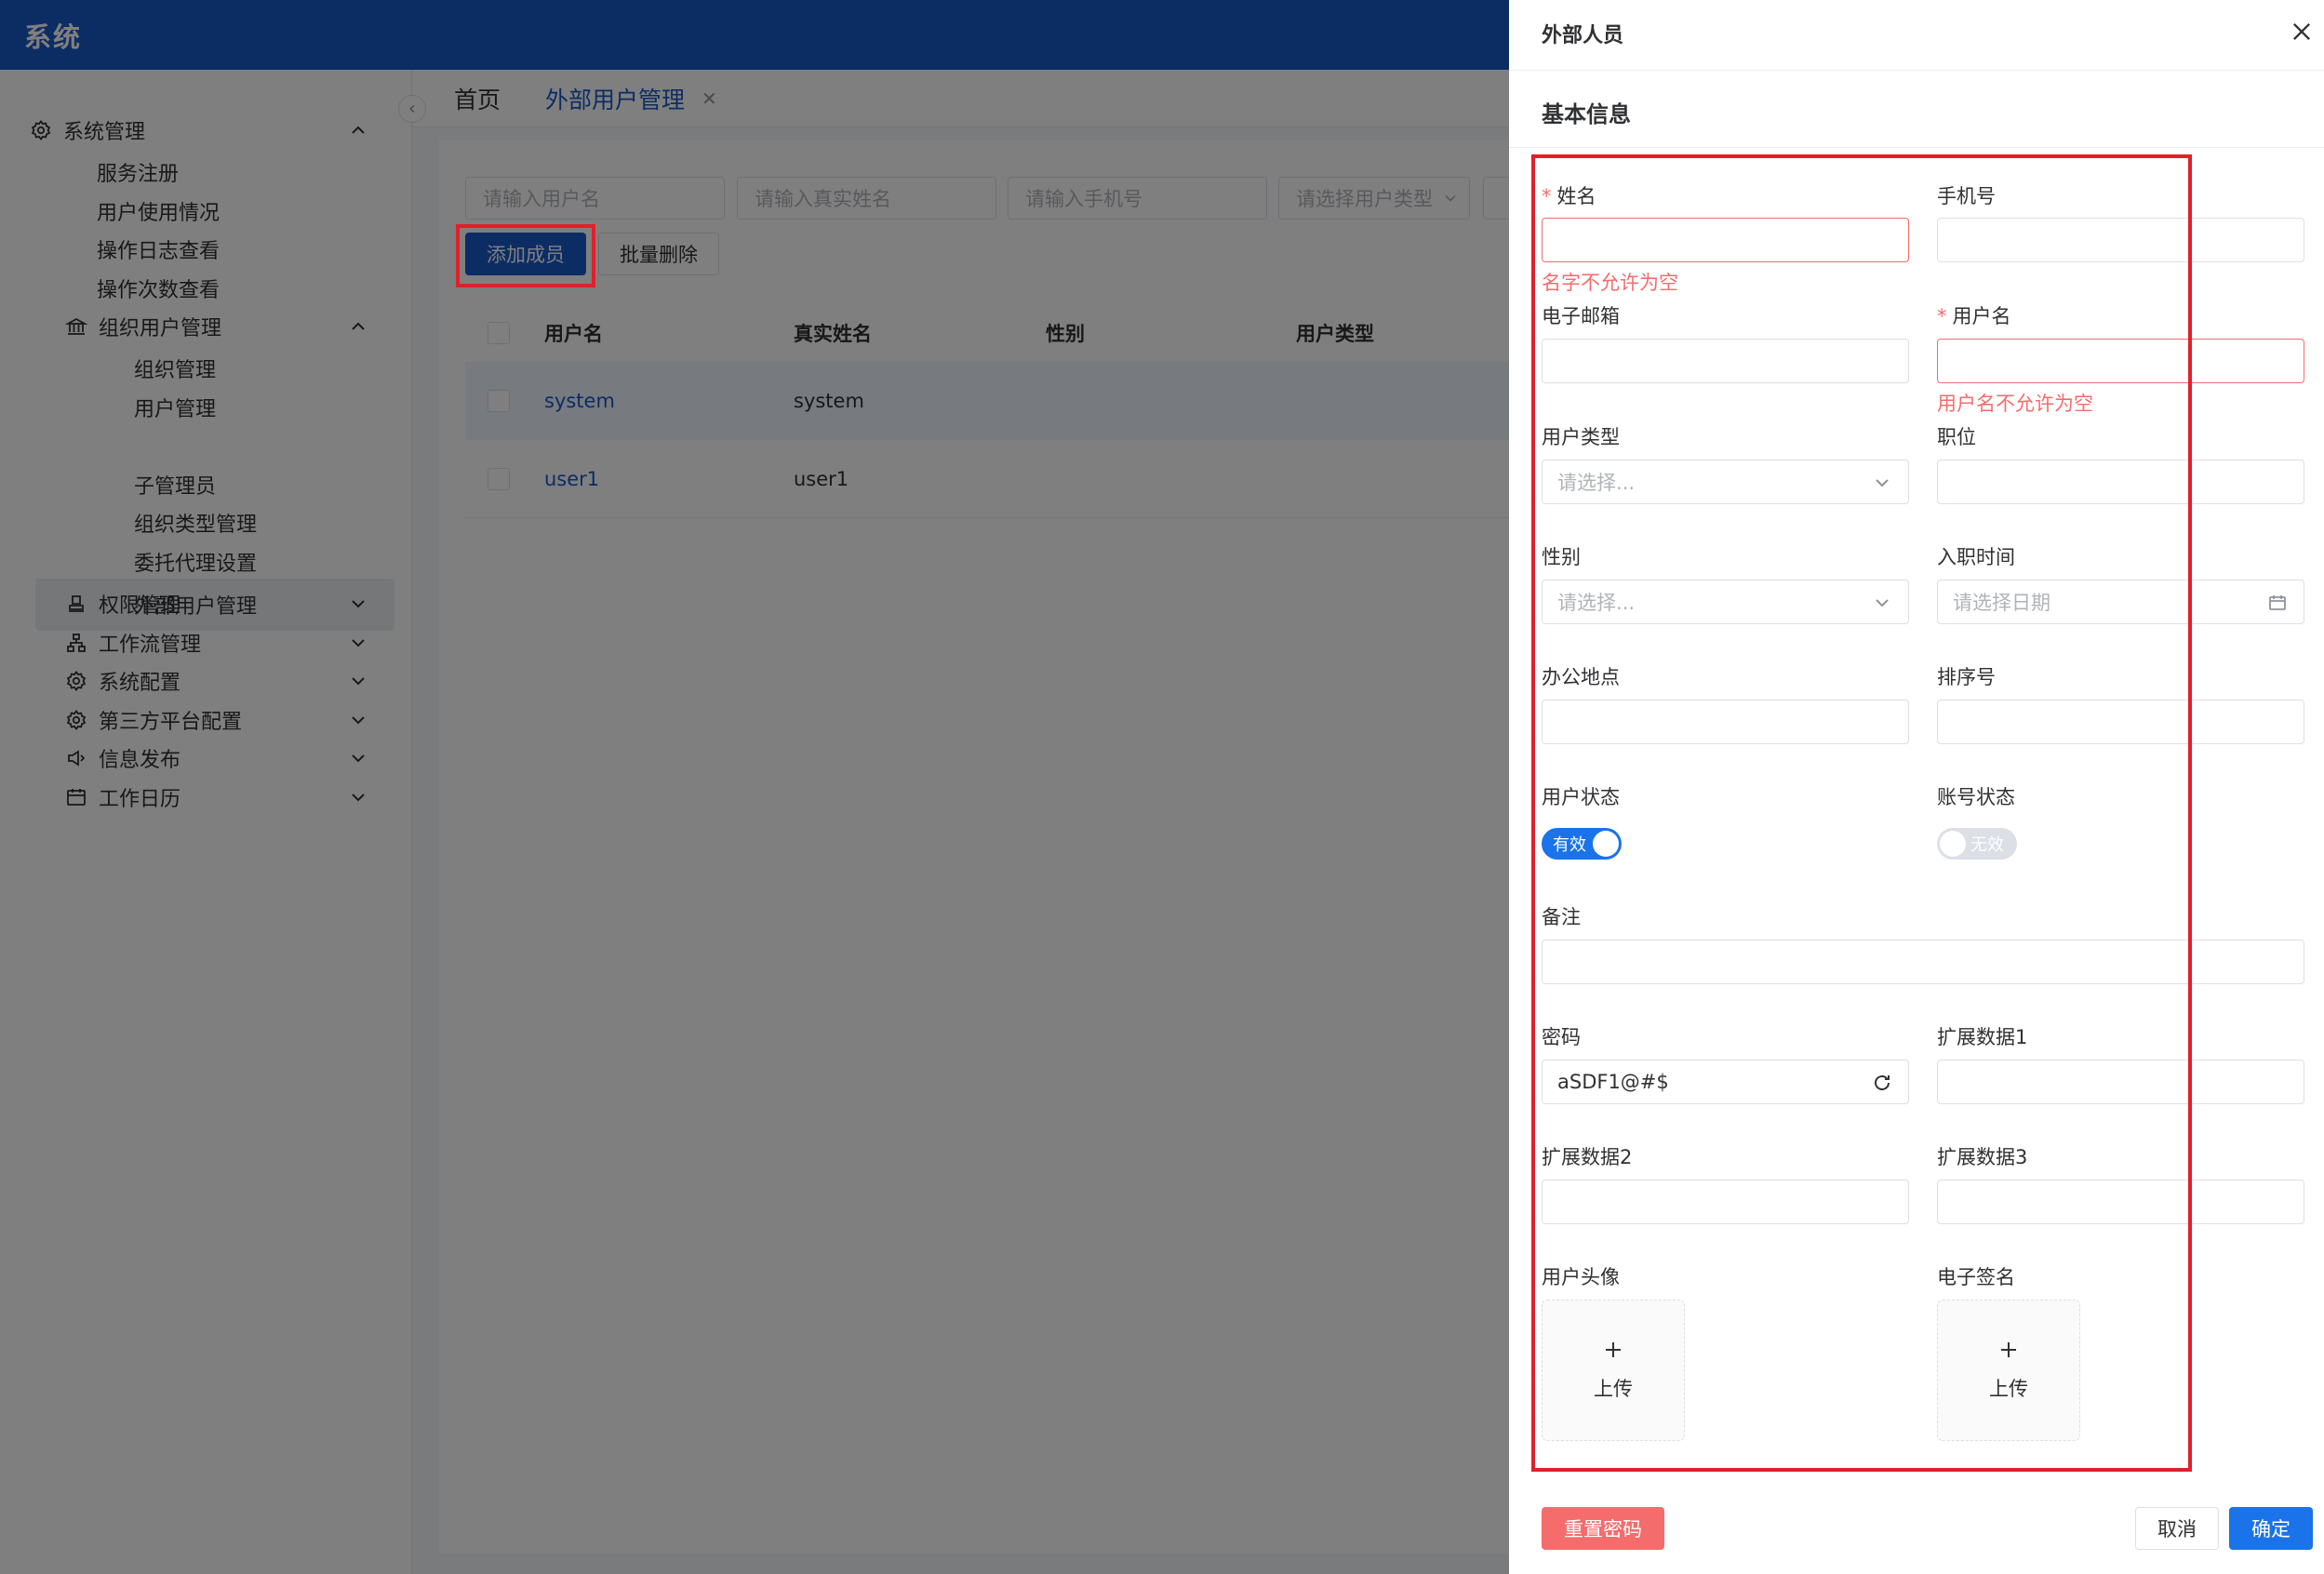 The height and width of the screenshot is (1574, 2324). I want to click on drawer-title: 外部人员, so click(1583, 35).